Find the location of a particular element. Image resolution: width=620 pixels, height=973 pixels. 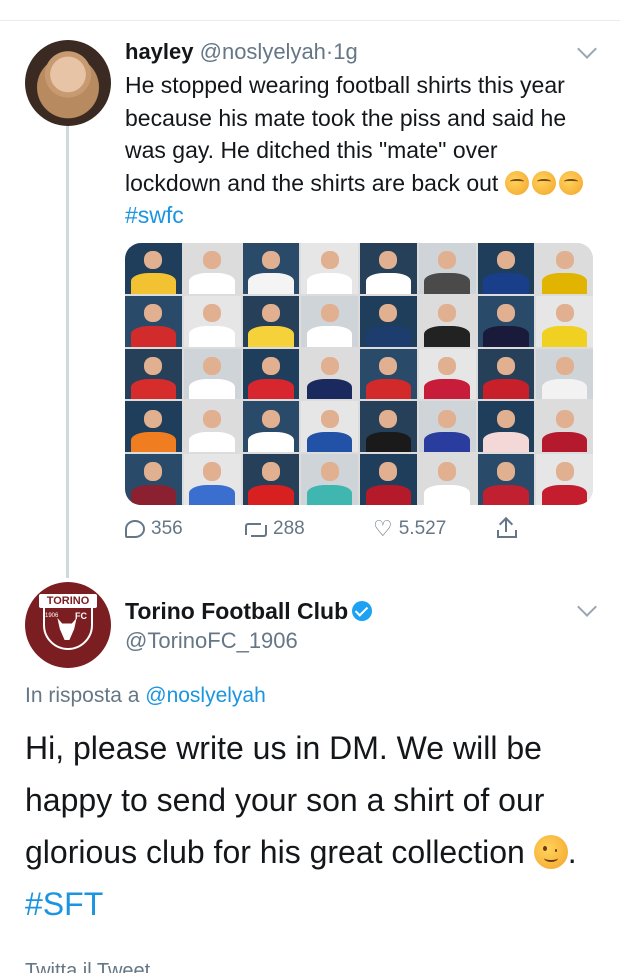

handle: @noslyelyah is located at coordinates (263, 51).